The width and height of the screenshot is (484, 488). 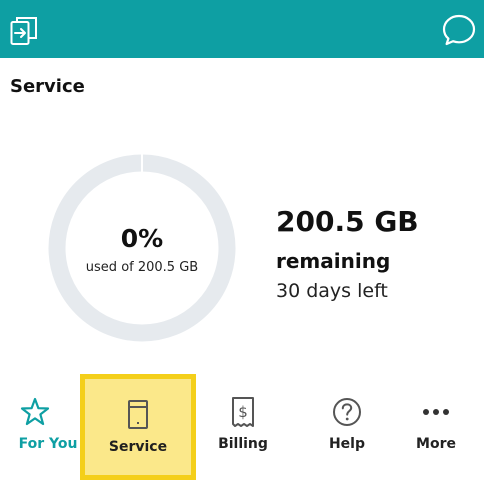 I want to click on account-switch-icon, so click(x=24, y=31).